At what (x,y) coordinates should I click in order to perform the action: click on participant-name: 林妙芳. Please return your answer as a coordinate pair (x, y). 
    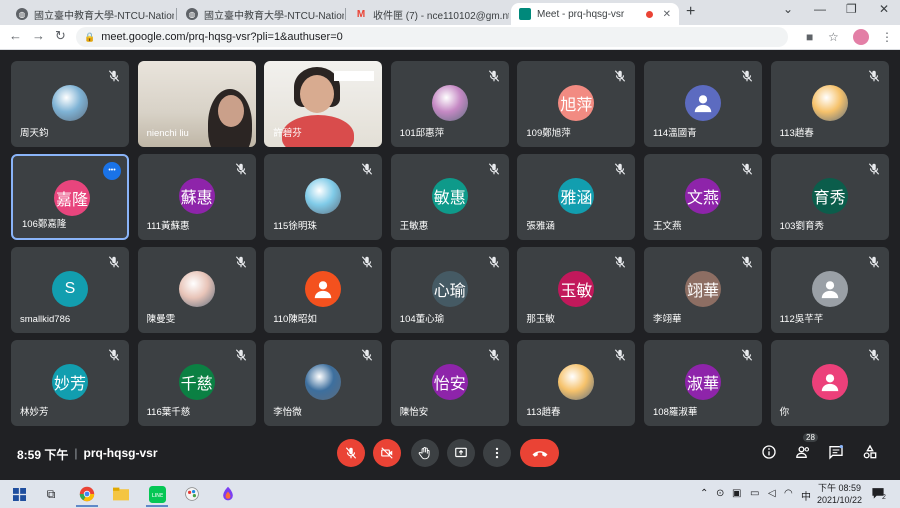
    Looking at the image, I should click on (34, 412).